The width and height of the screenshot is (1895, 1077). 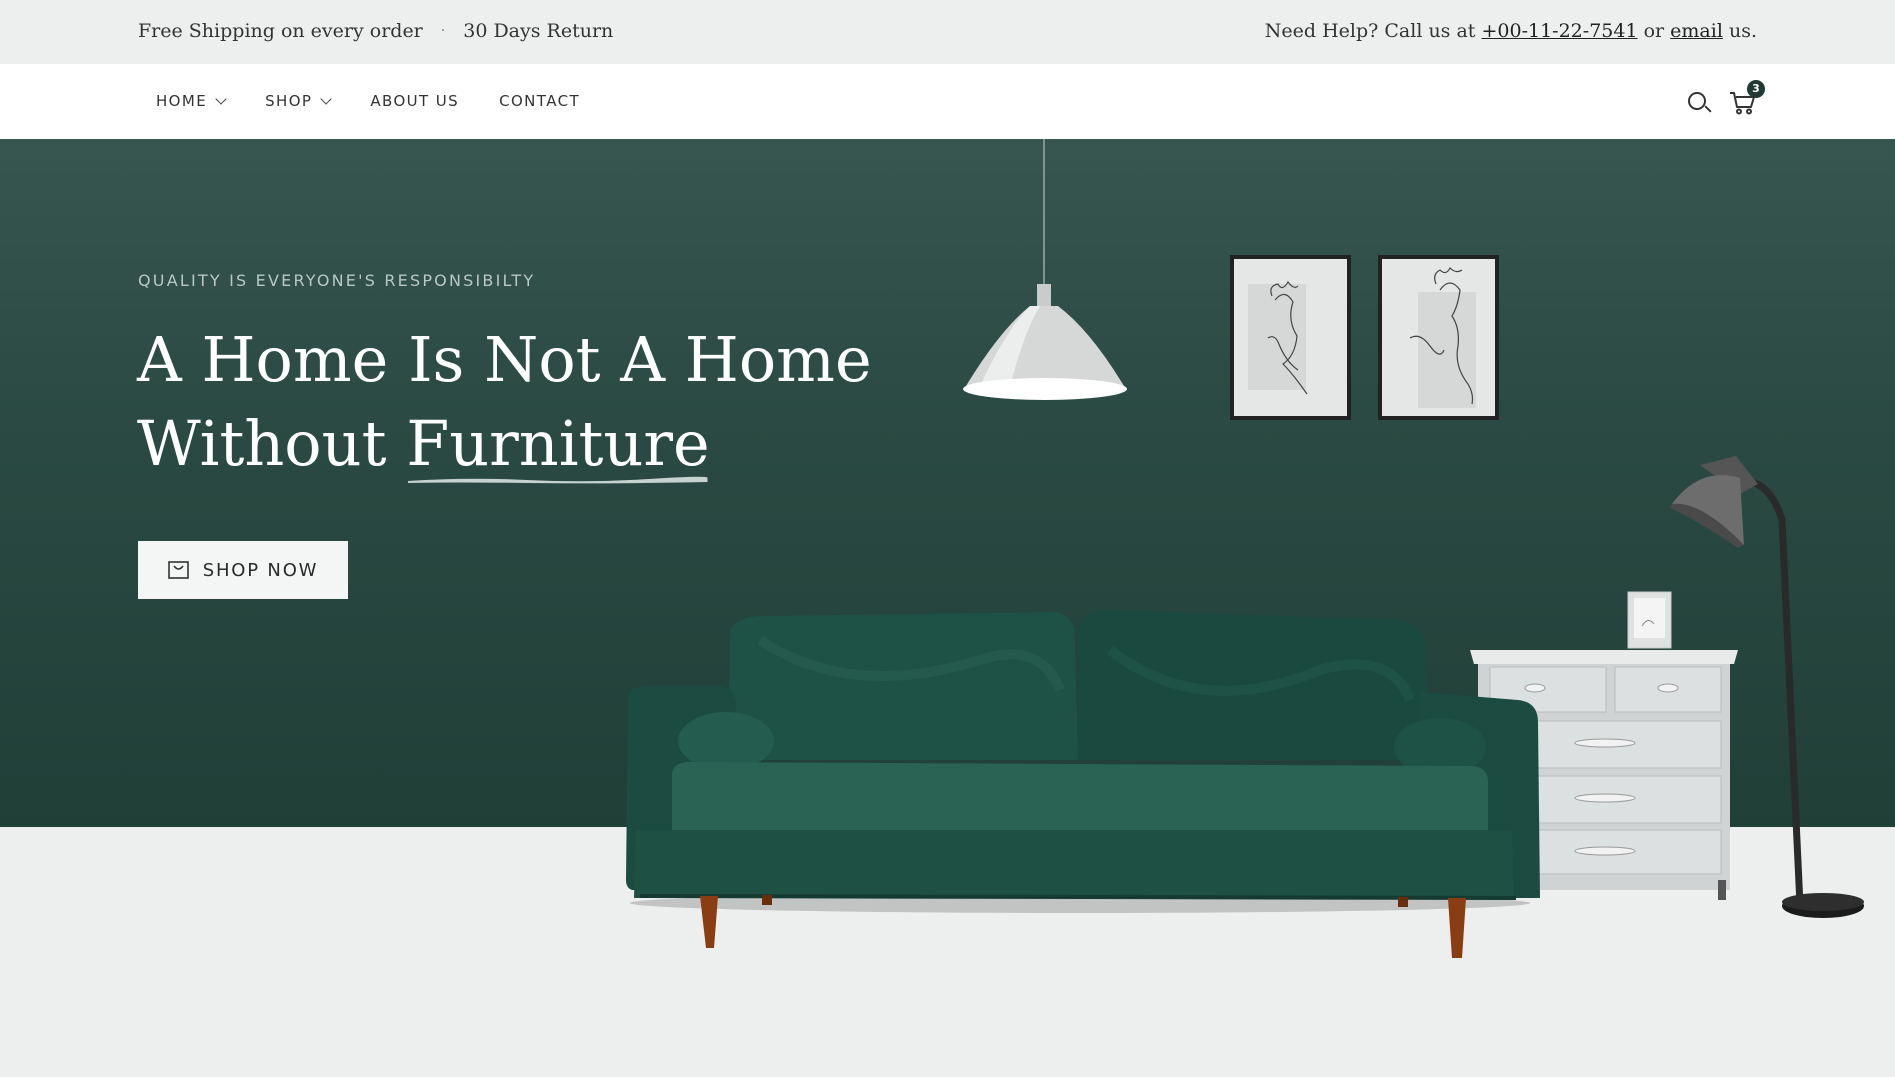 What do you see at coordinates (1699, 102) in the screenshot?
I see `search-icon` at bounding box center [1699, 102].